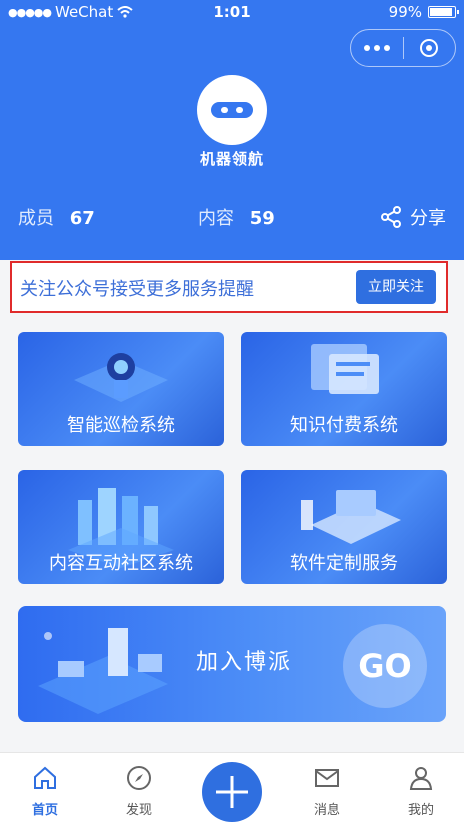  What do you see at coordinates (405, 12) in the screenshot?
I see `battery-percent: 99%` at bounding box center [405, 12].